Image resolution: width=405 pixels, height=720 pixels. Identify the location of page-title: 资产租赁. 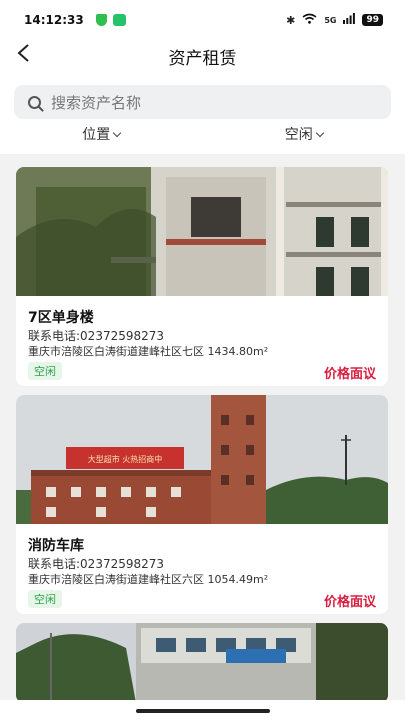
(202, 58).